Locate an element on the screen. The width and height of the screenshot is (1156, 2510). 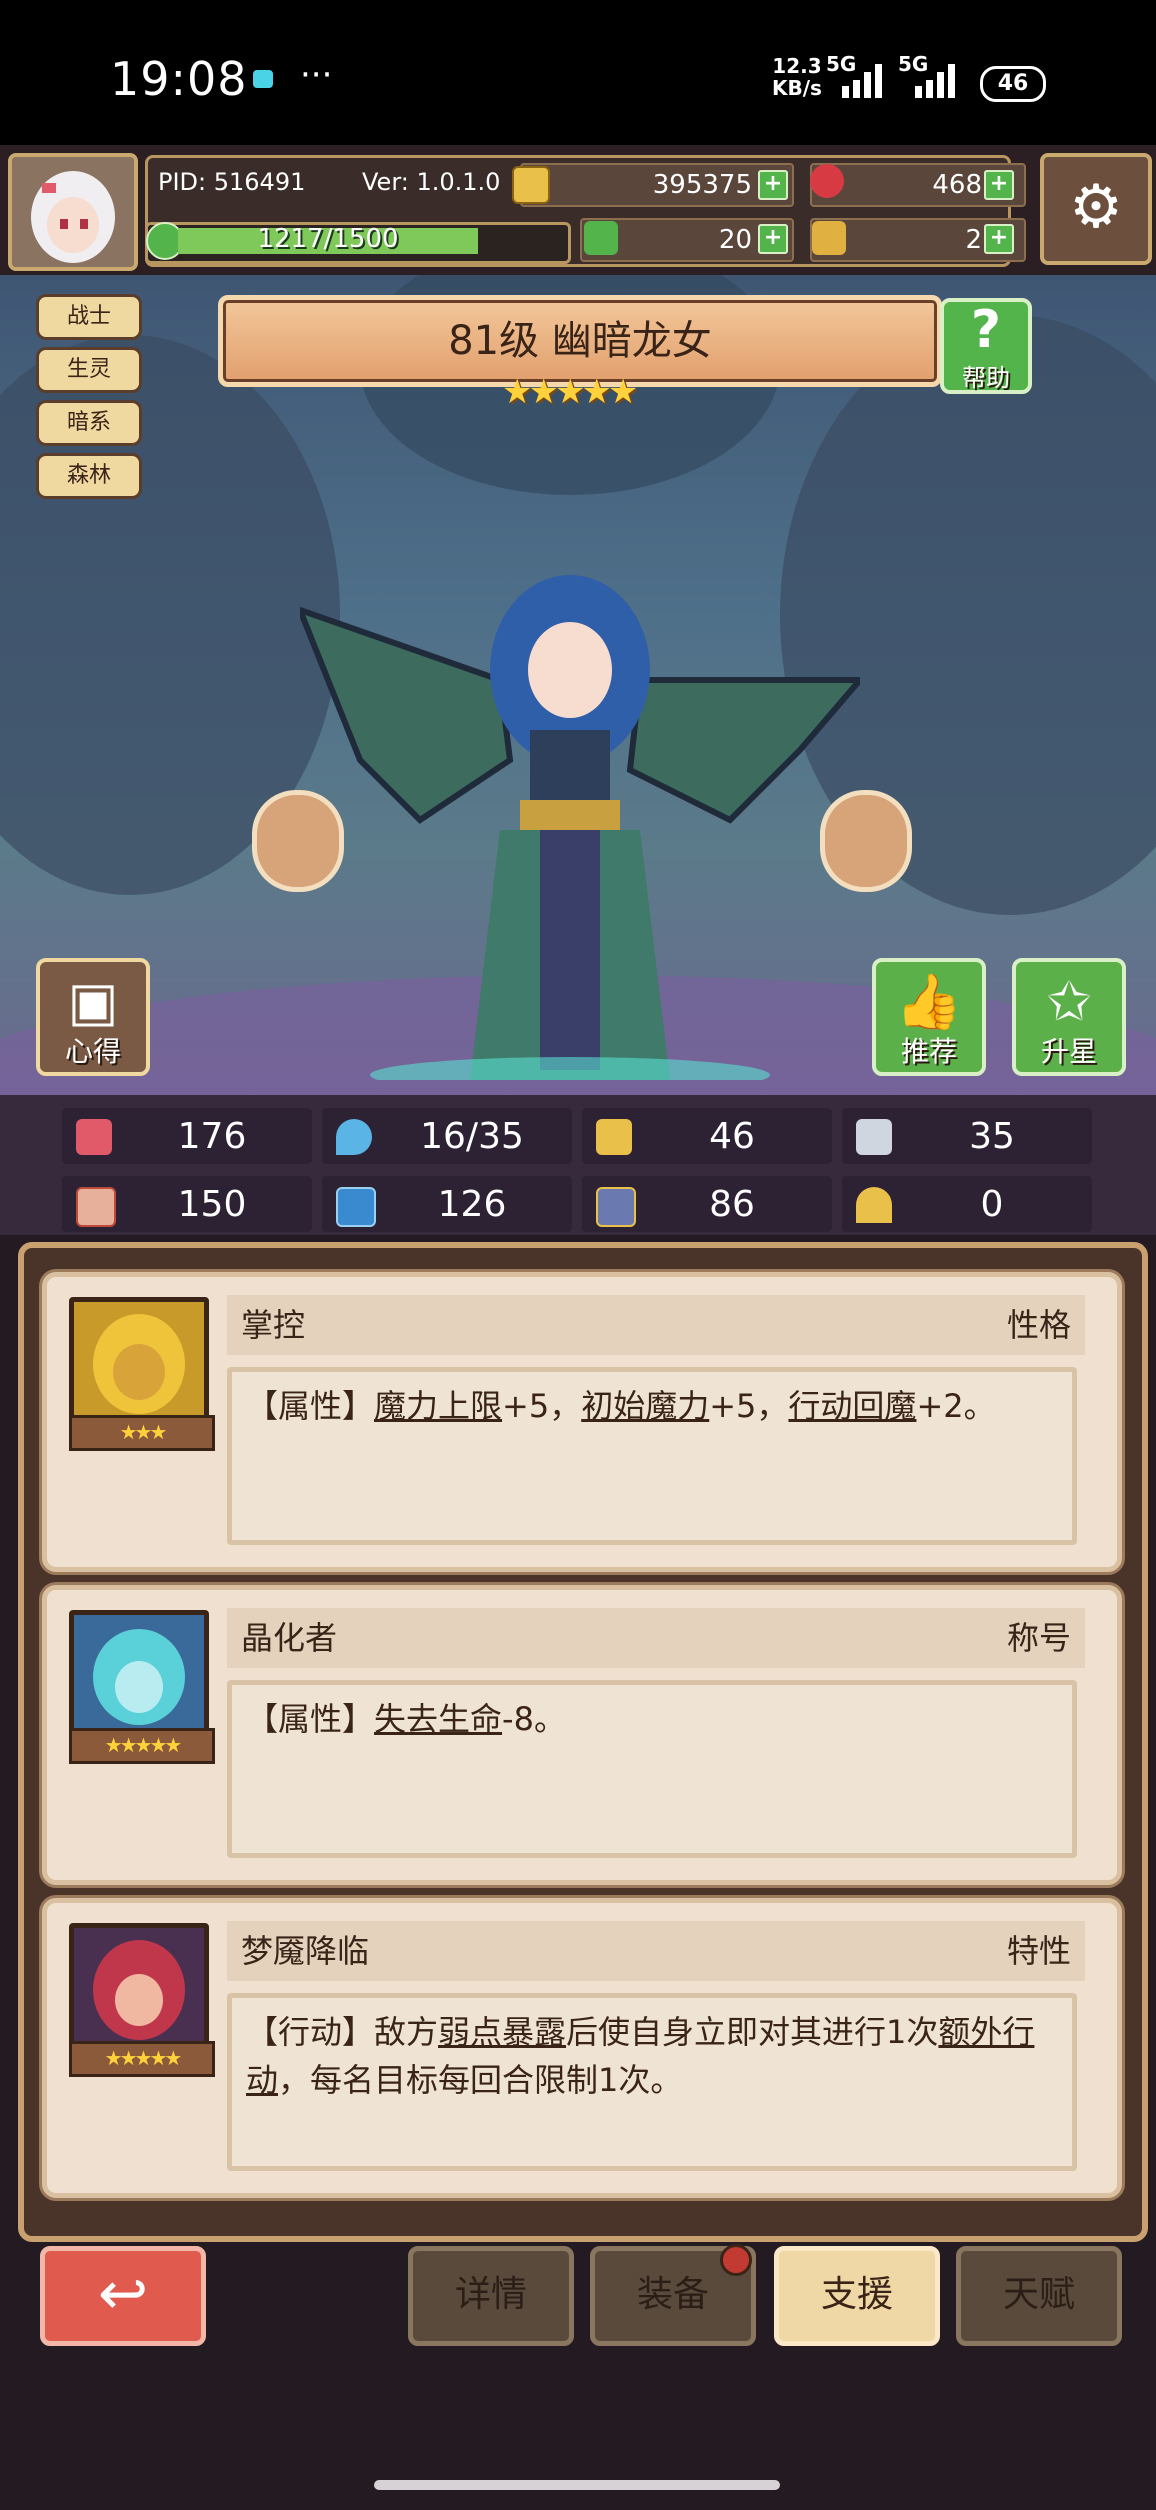
help-button: ? 帮助 is located at coordinates (986, 346).